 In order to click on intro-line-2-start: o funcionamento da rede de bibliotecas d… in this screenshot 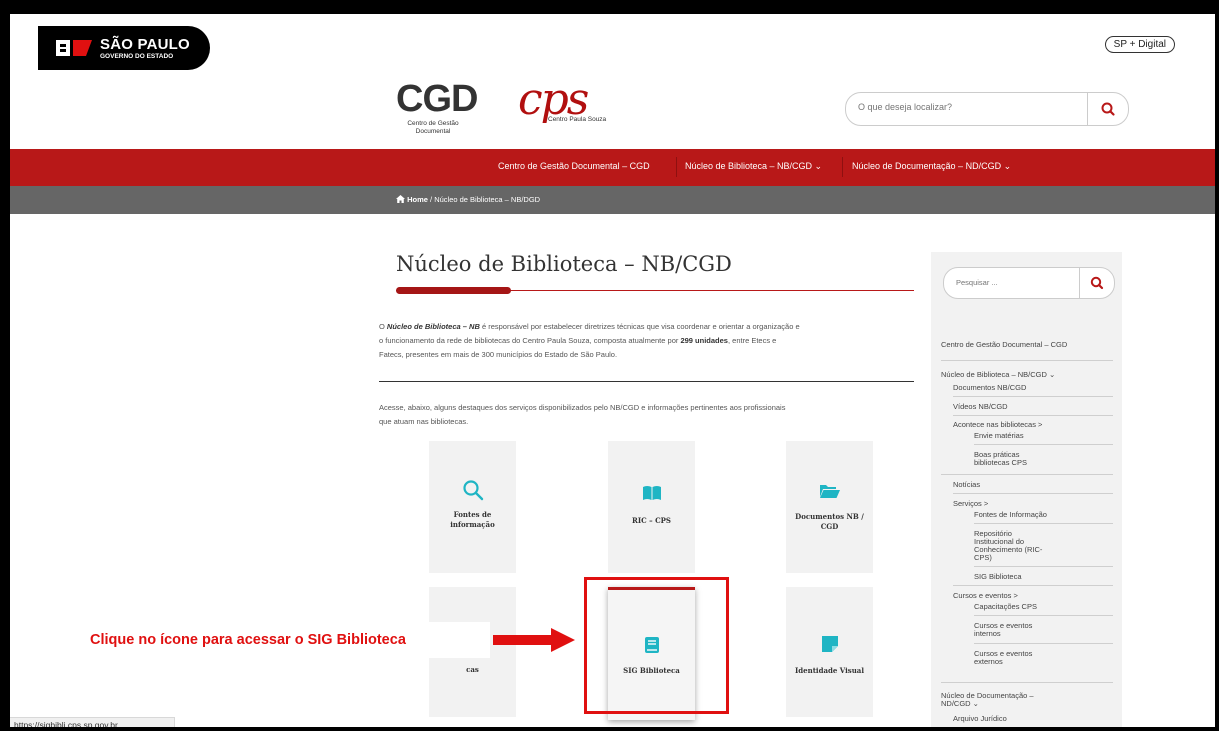, I will do `click(530, 340)`.